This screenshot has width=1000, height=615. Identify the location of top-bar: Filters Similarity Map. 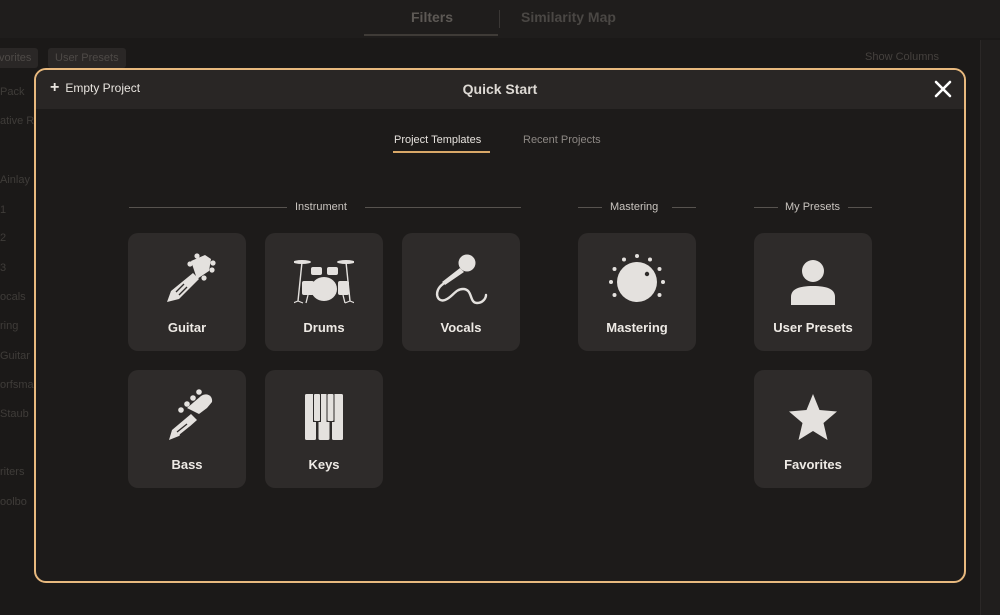
(500, 19).